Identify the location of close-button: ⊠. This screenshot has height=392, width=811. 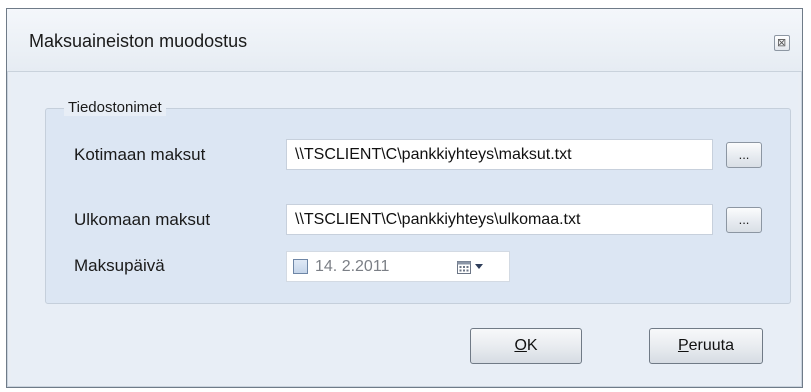
(782, 43).